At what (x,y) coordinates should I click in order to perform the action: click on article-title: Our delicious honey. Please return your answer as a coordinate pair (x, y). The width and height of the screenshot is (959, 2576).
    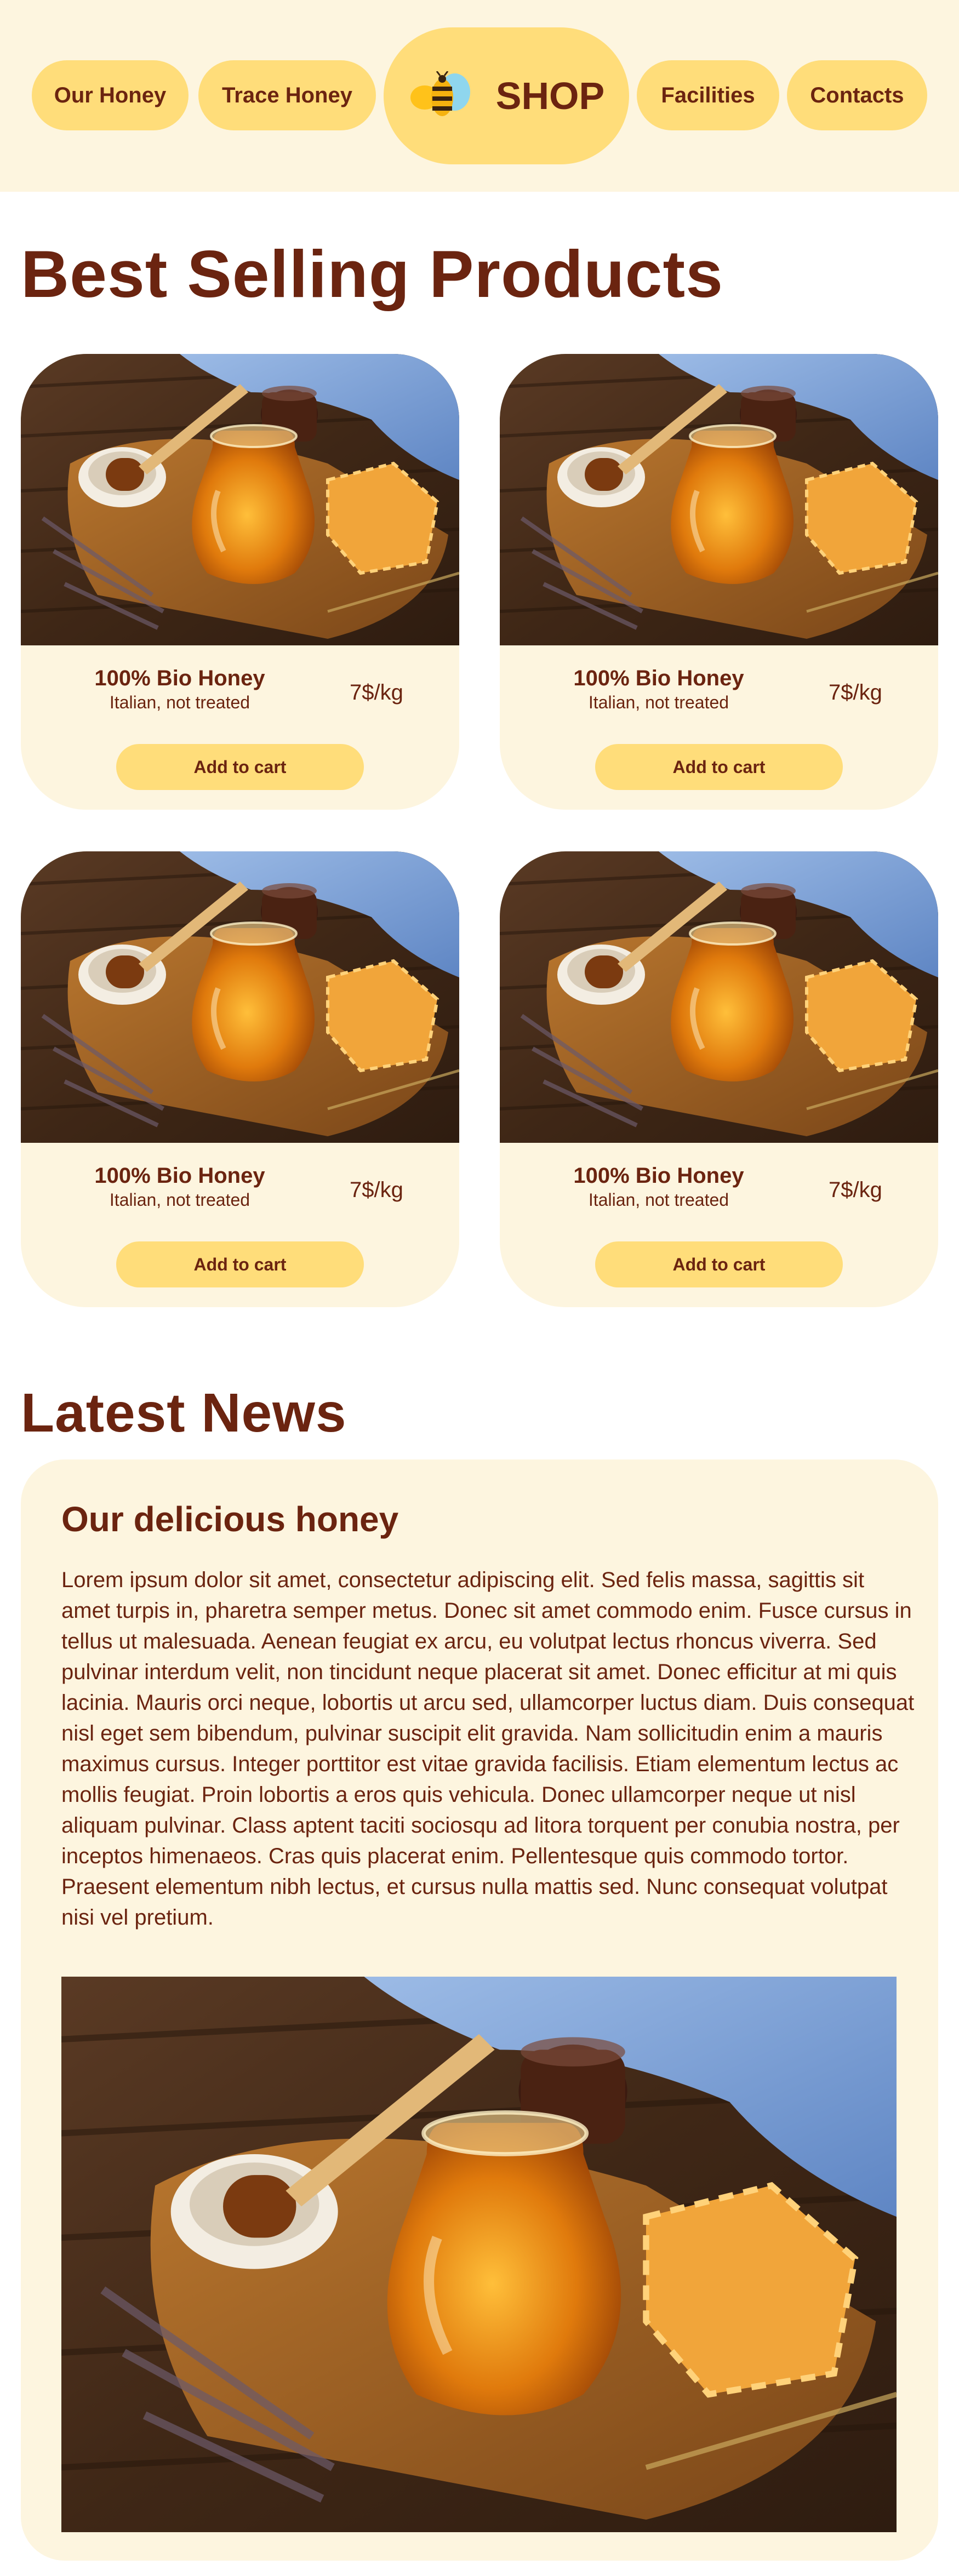
    Looking at the image, I should click on (230, 1519).